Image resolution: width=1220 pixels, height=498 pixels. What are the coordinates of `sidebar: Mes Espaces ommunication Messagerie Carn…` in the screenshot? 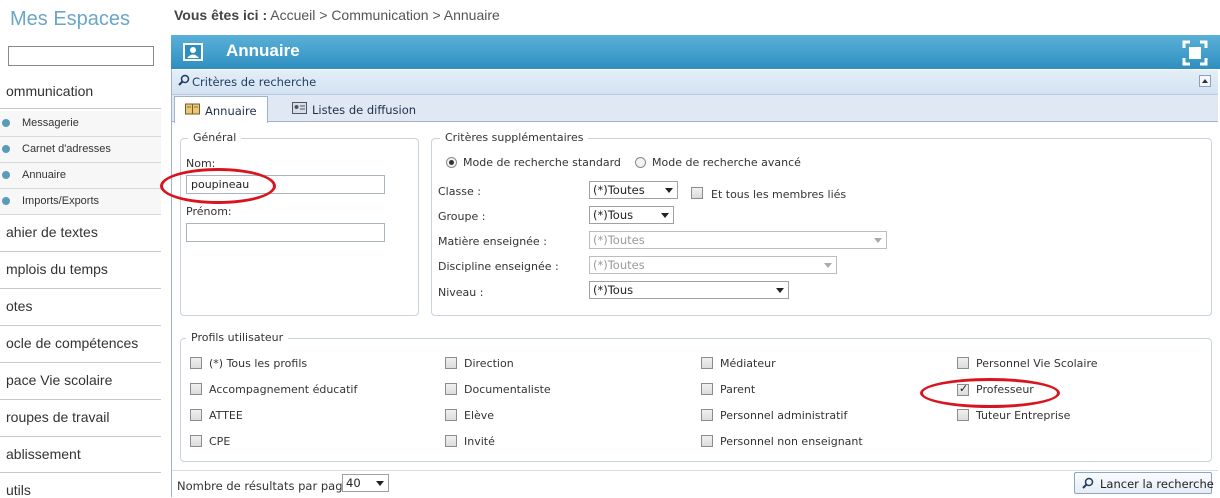 It's located at (81, 248).